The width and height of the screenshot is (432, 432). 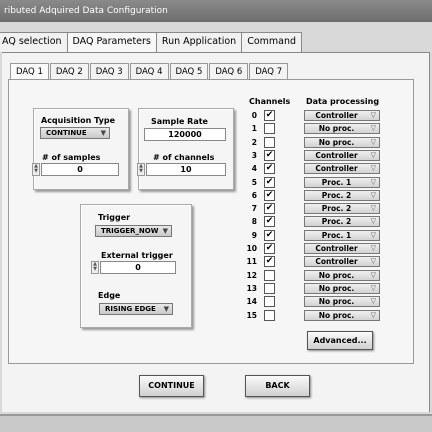 I want to click on edge-value: RISING EDGE, so click(x=130, y=309).